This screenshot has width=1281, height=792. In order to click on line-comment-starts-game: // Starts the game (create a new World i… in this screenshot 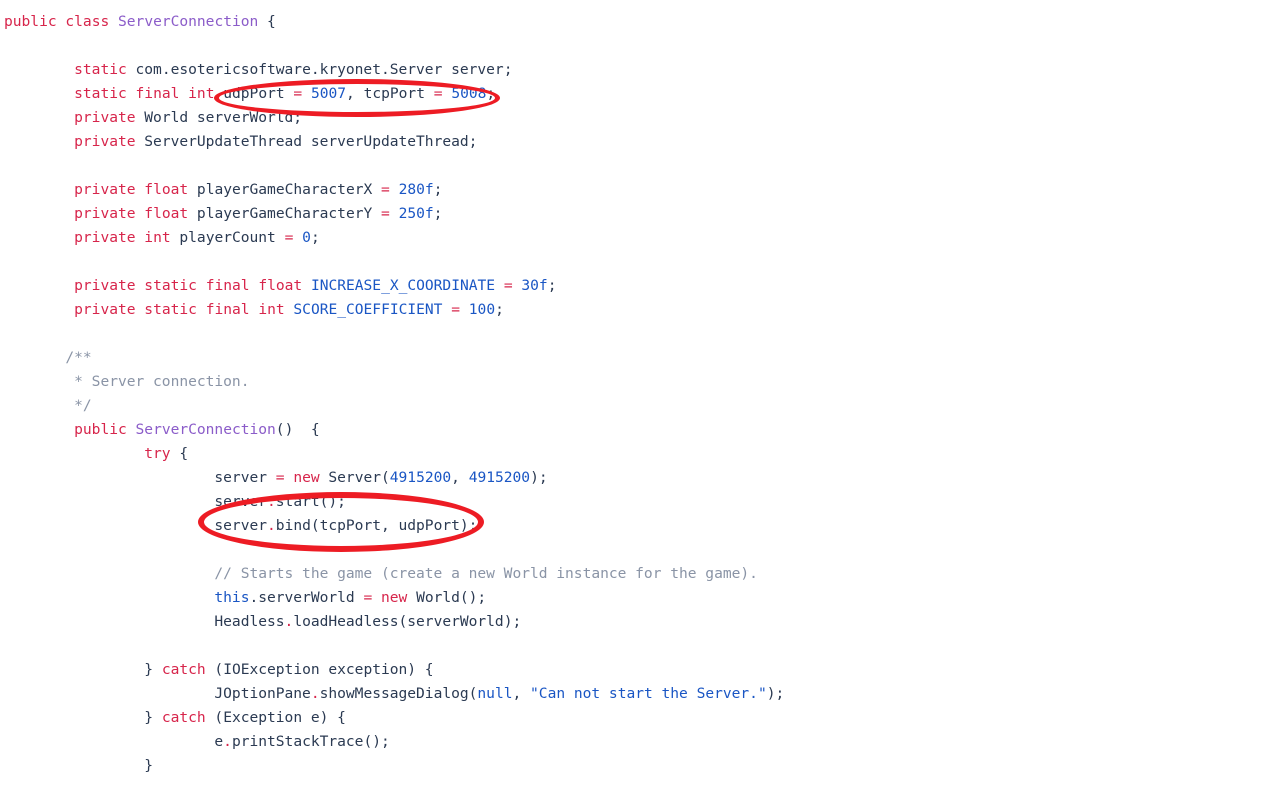, I will do `click(486, 573)`.